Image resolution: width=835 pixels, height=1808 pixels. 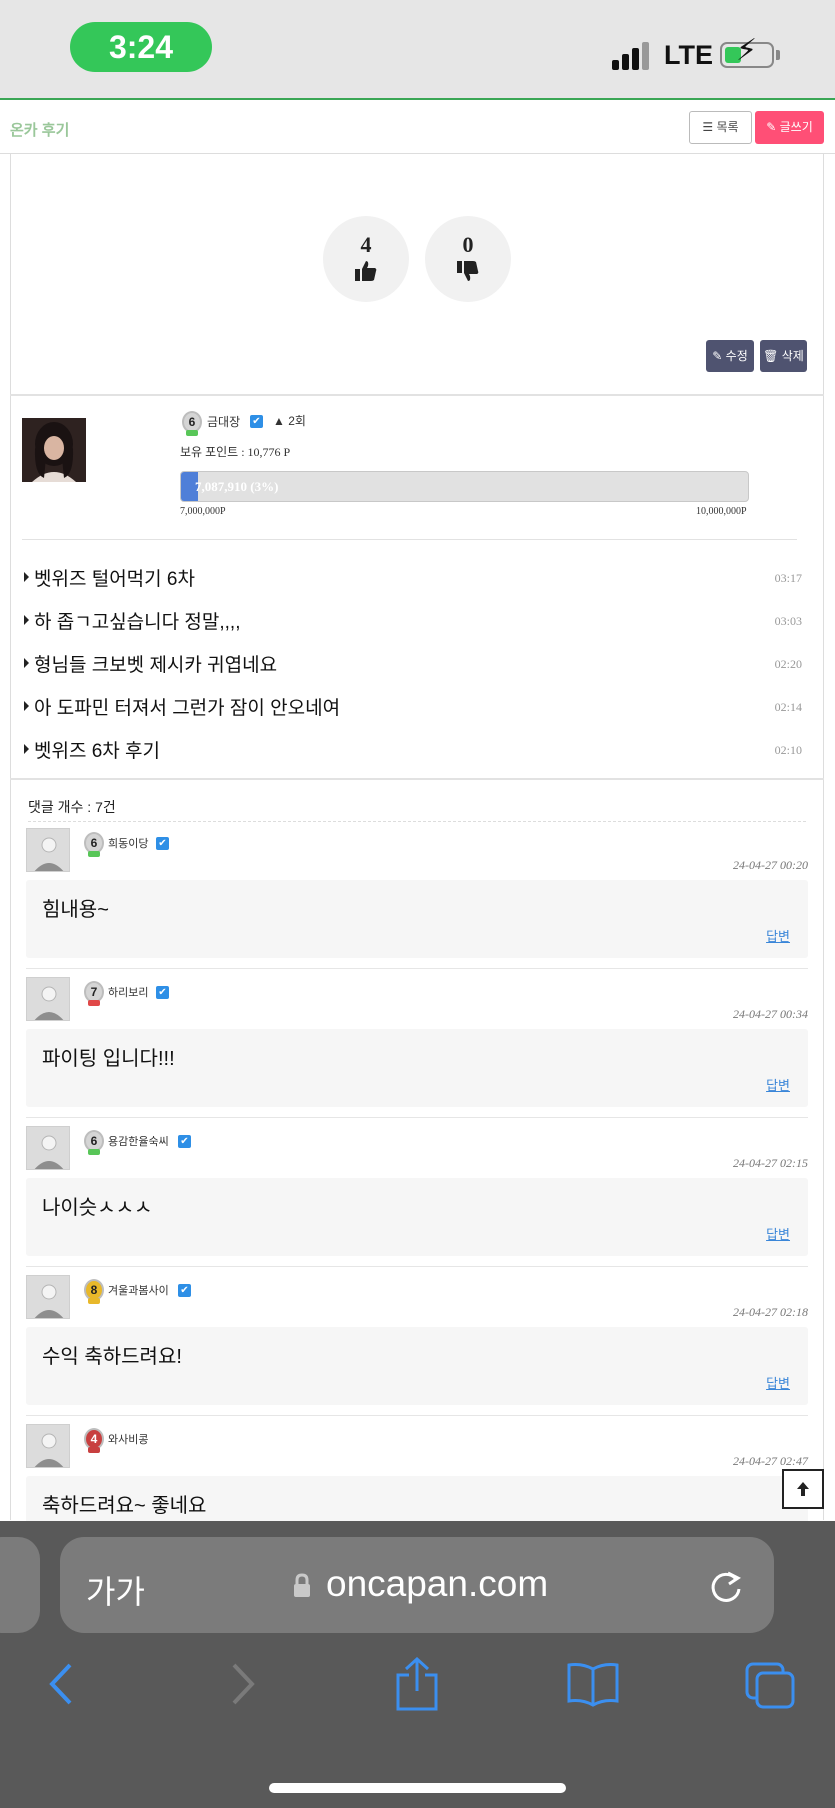 What do you see at coordinates (279, 421) in the screenshot?
I see `warning-icon: ▲` at bounding box center [279, 421].